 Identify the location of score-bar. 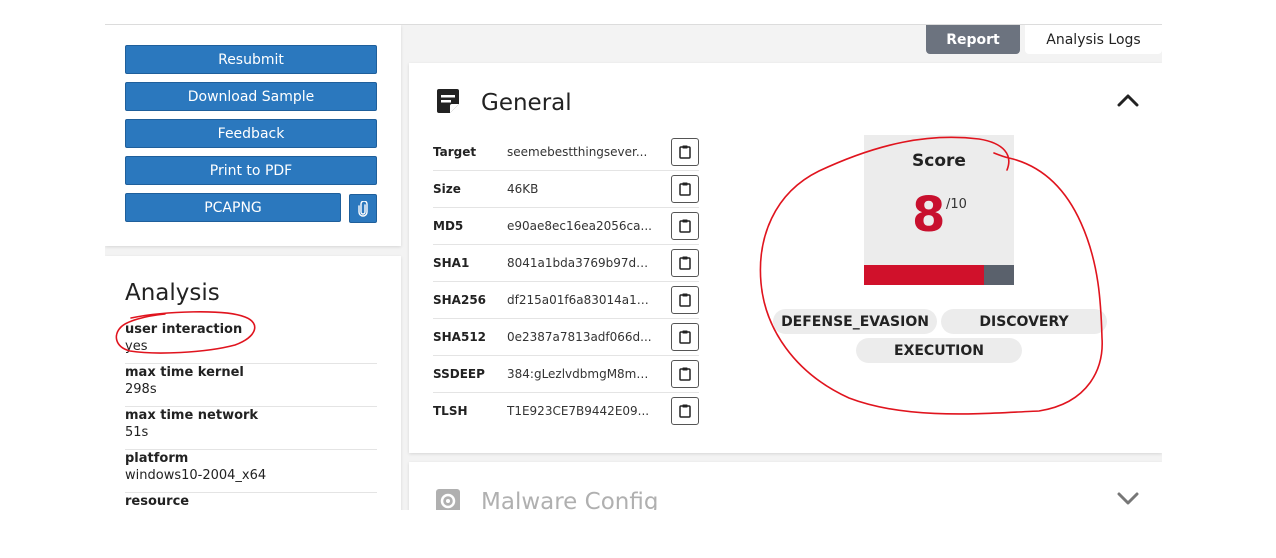
(939, 275).